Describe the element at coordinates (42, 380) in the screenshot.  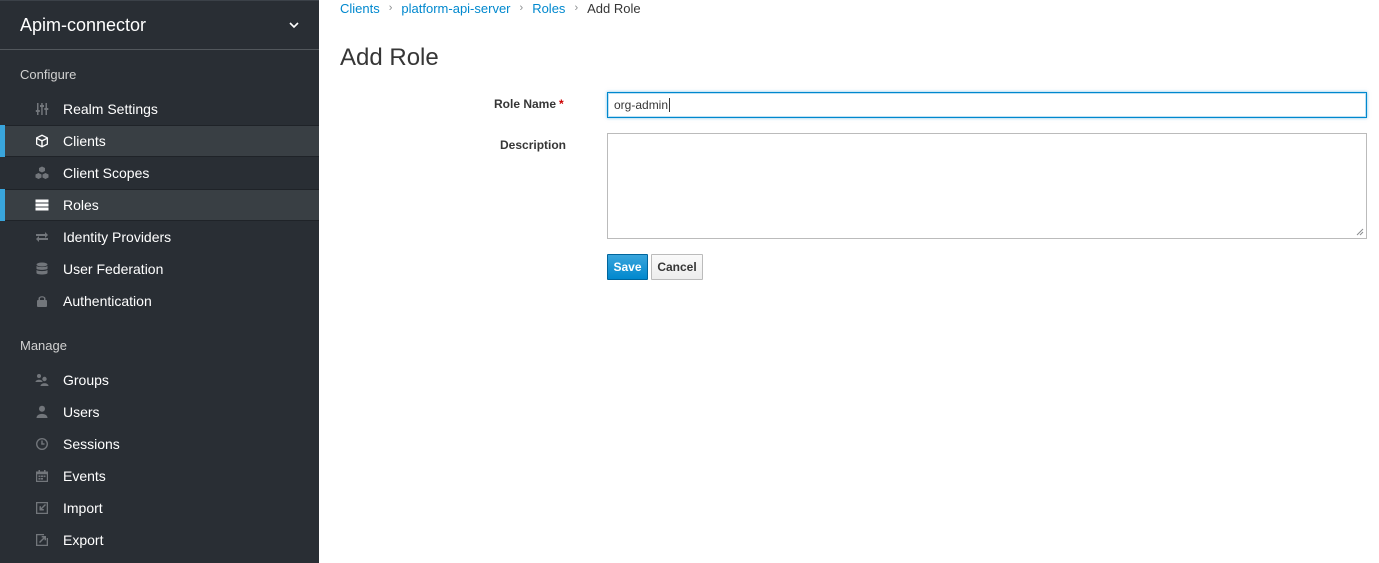
I see `users-group-icon` at that location.